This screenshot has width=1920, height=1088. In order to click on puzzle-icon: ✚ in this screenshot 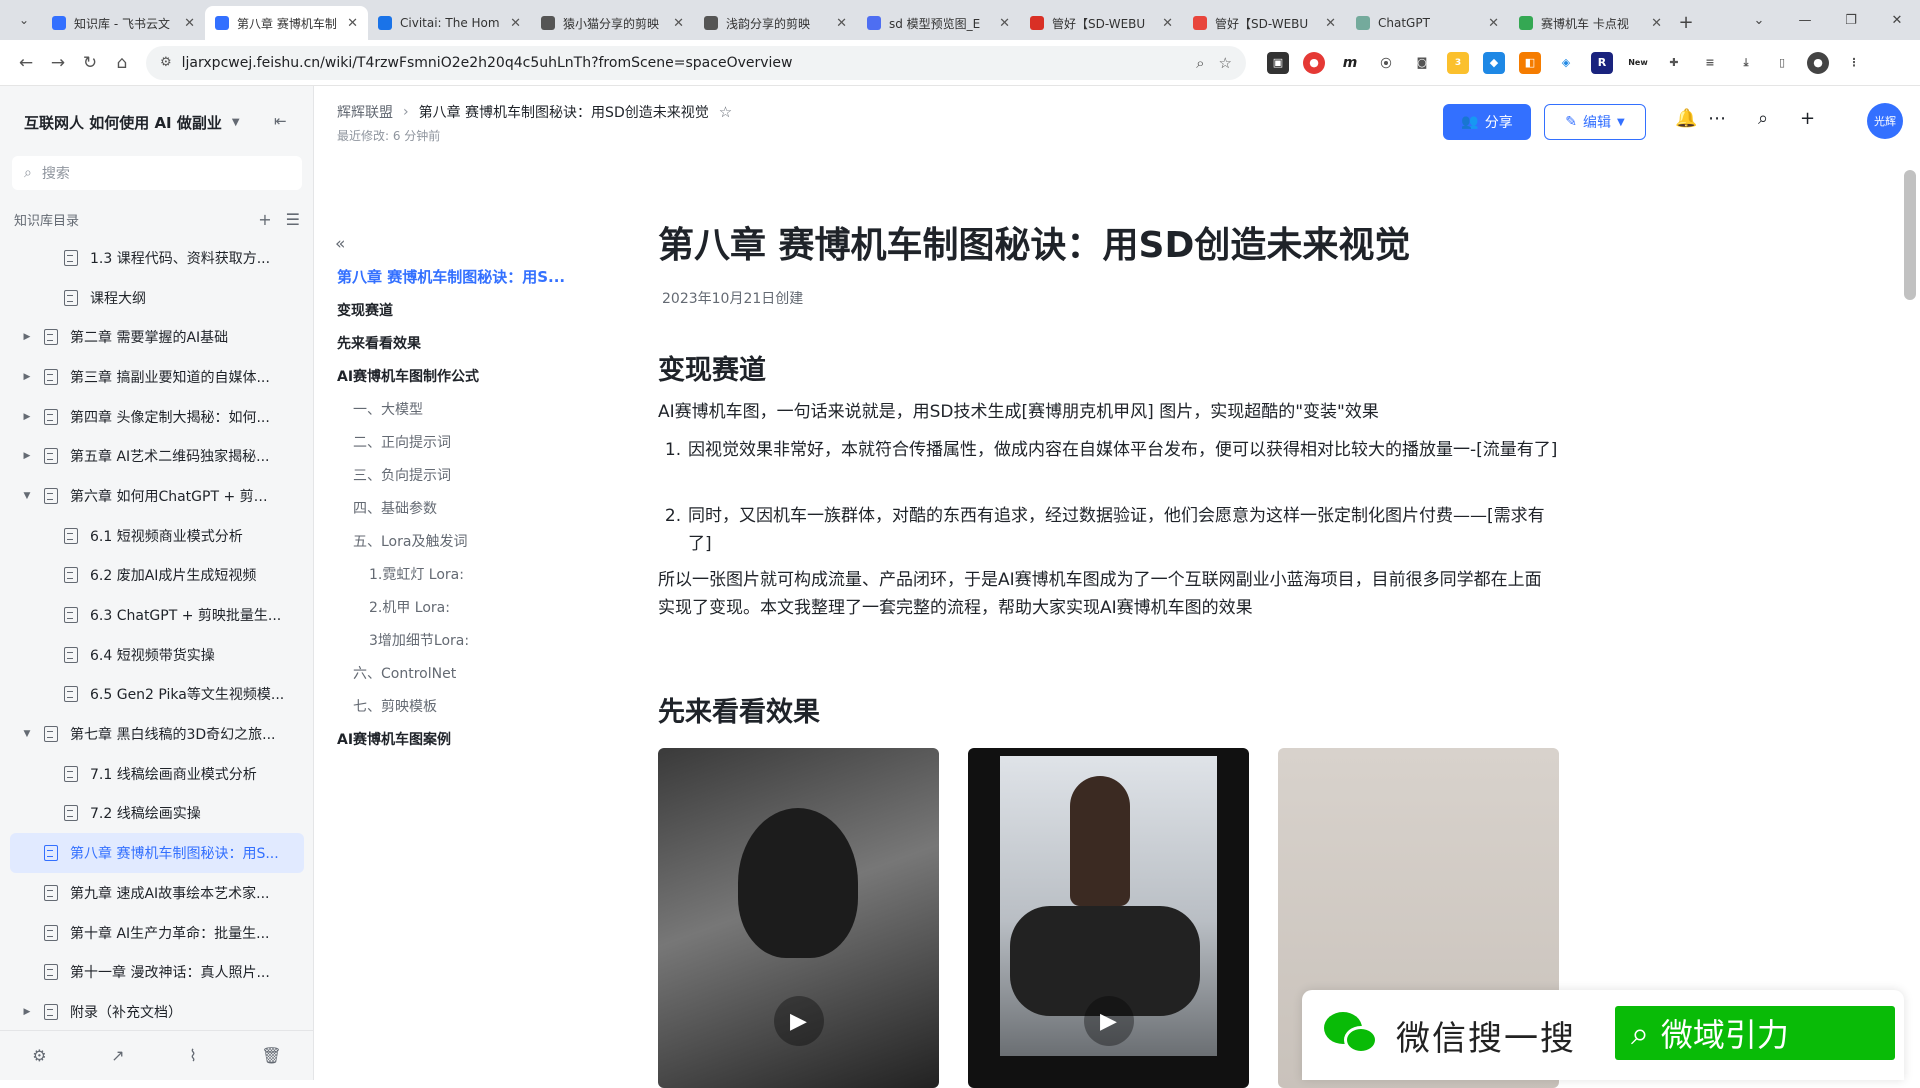, I will do `click(1674, 62)`.